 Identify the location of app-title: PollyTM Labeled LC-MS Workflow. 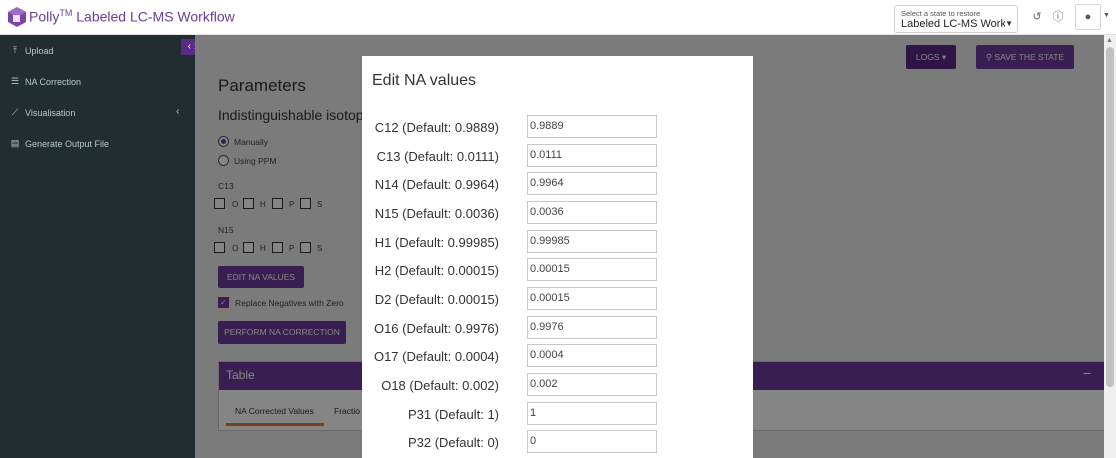
(132, 16).